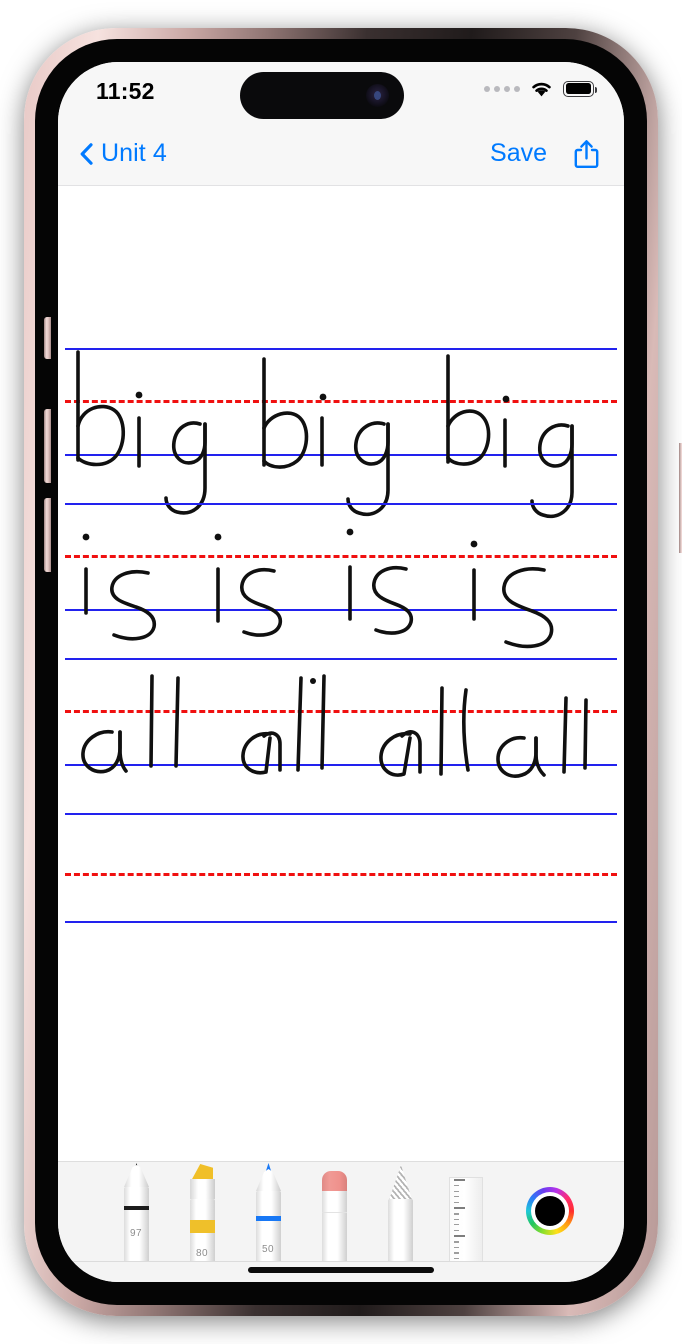  I want to click on color-picker-button, so click(550, 1211).